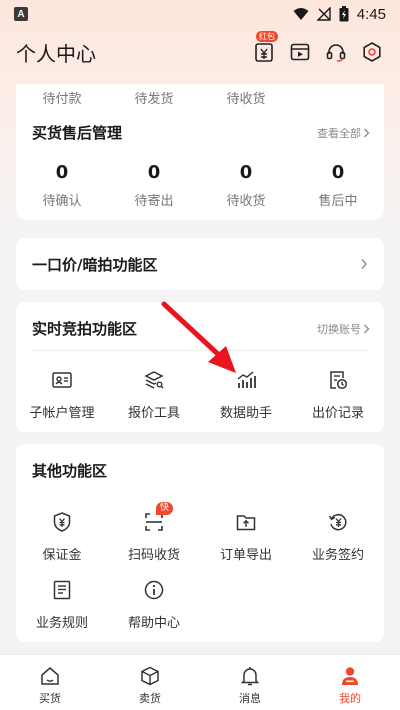 This screenshot has height=710, width=400. Describe the element at coordinates (154, 201) in the screenshot. I see `stat-label: 待寄出` at that location.